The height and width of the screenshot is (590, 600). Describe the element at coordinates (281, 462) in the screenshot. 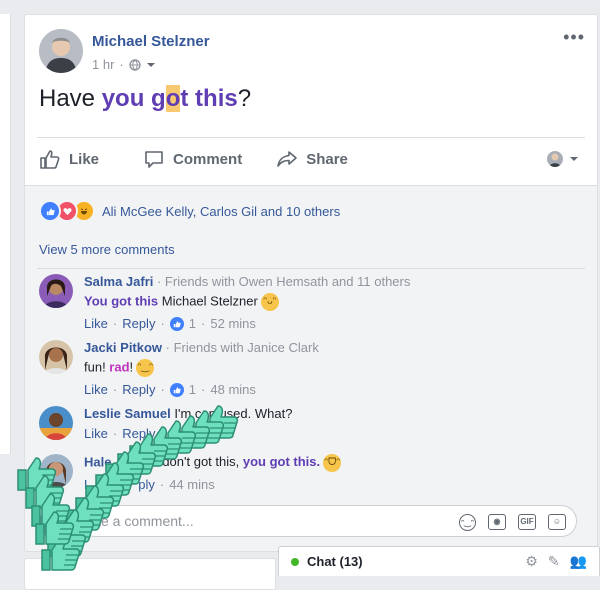

I see `comment-highlight-text: you got this.` at that location.